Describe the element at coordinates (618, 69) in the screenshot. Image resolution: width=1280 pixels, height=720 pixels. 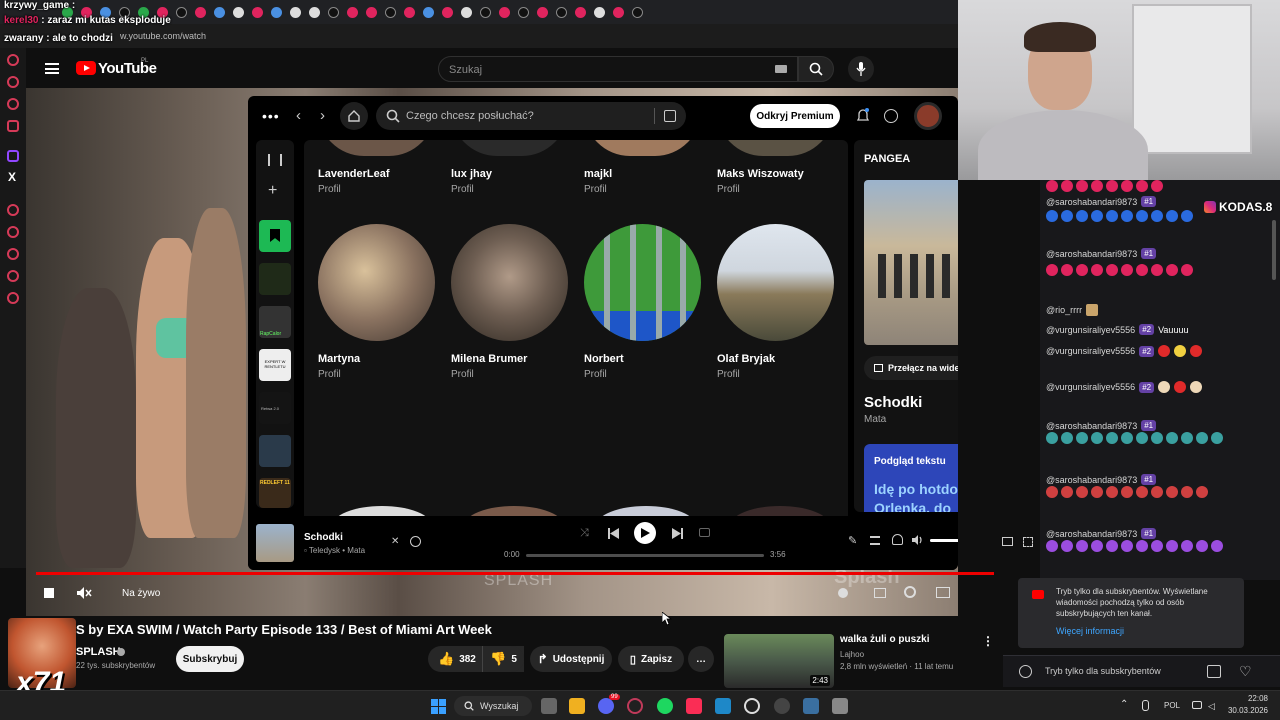
I see `search-input: Szukaj` at that location.